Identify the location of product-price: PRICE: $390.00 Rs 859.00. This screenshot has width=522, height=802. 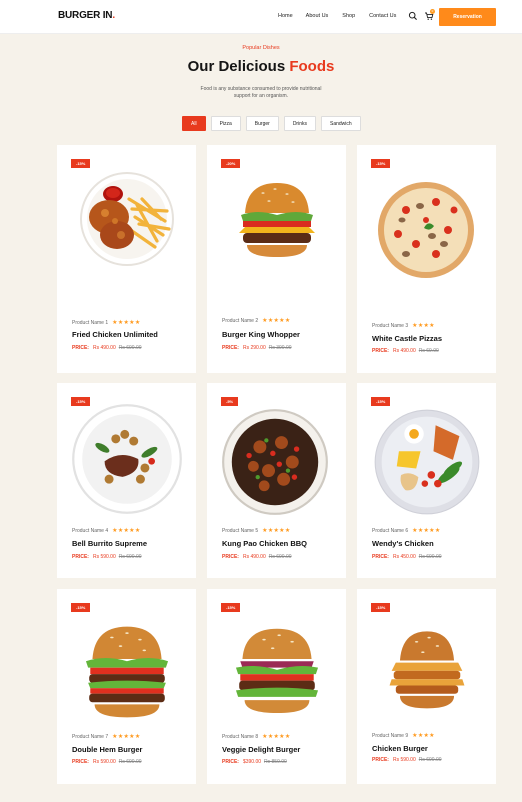
(254, 762).